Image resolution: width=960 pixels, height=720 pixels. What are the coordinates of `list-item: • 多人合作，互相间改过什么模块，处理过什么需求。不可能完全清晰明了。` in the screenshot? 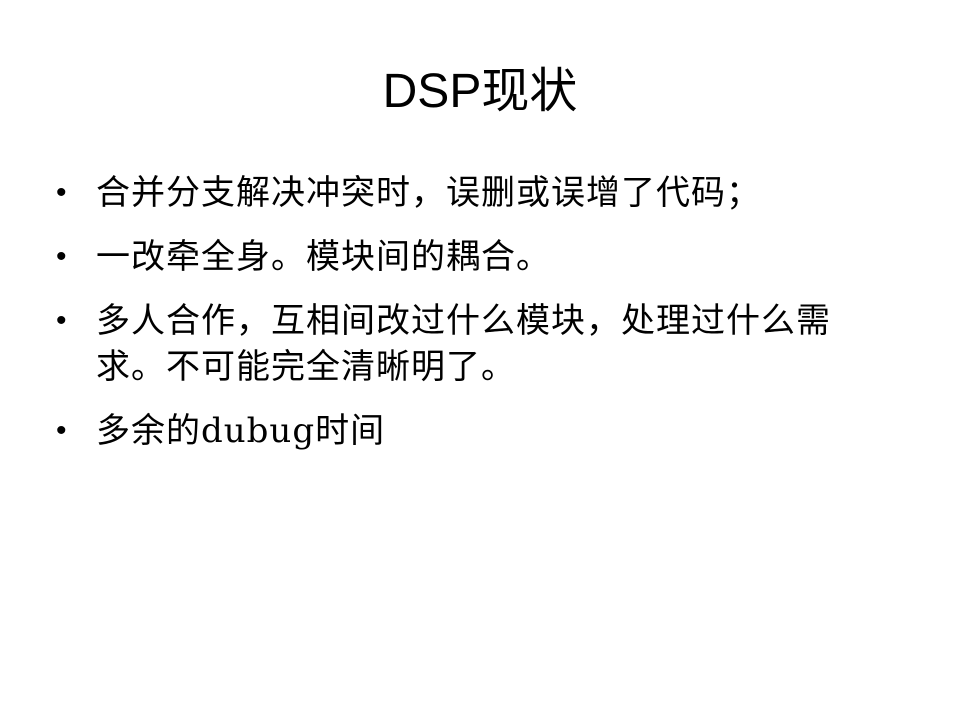 It's located at (466, 344).